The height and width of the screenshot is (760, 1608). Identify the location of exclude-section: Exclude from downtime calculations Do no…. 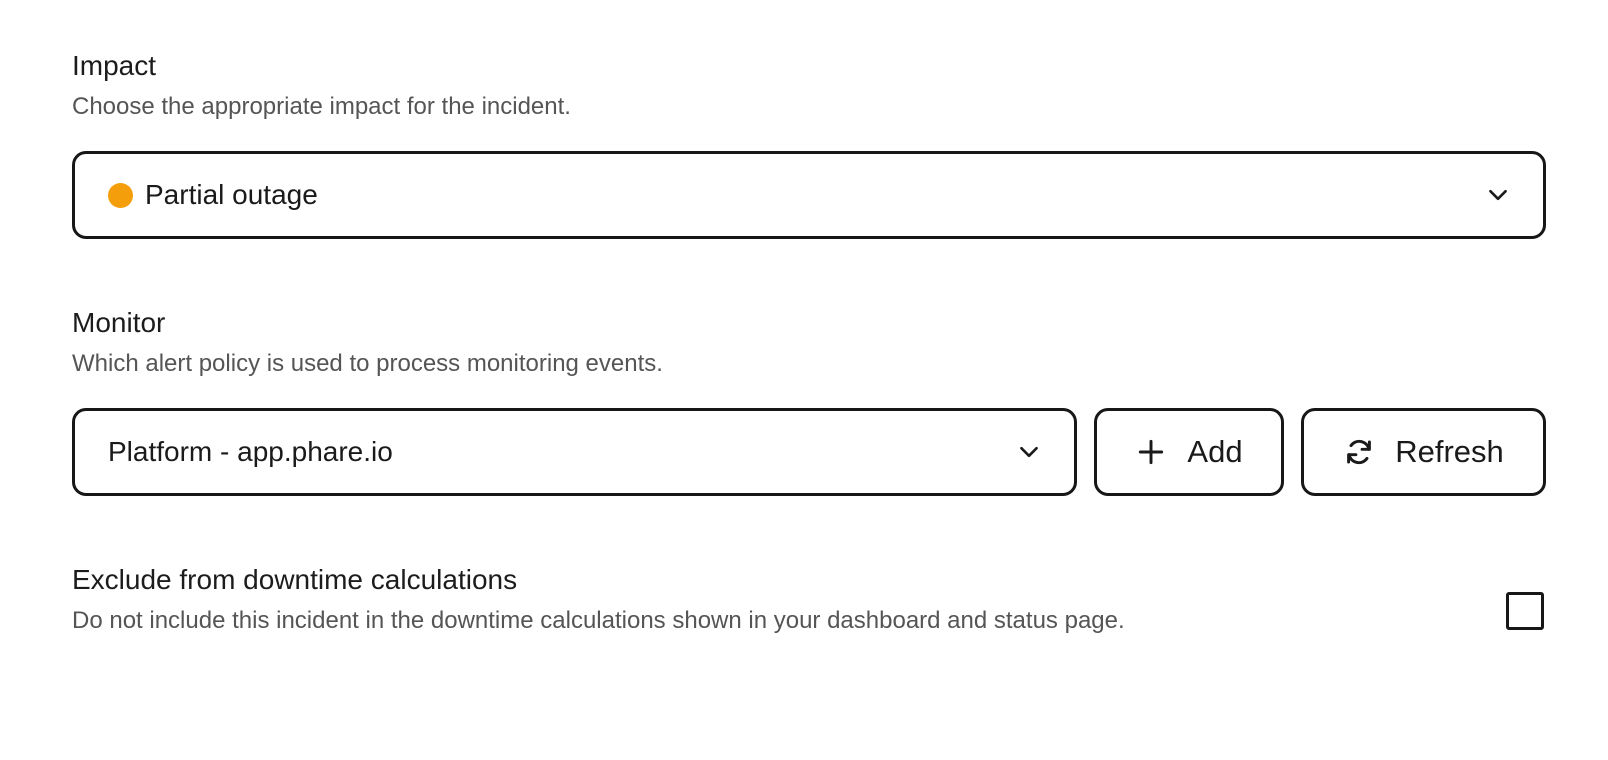
(772, 599).